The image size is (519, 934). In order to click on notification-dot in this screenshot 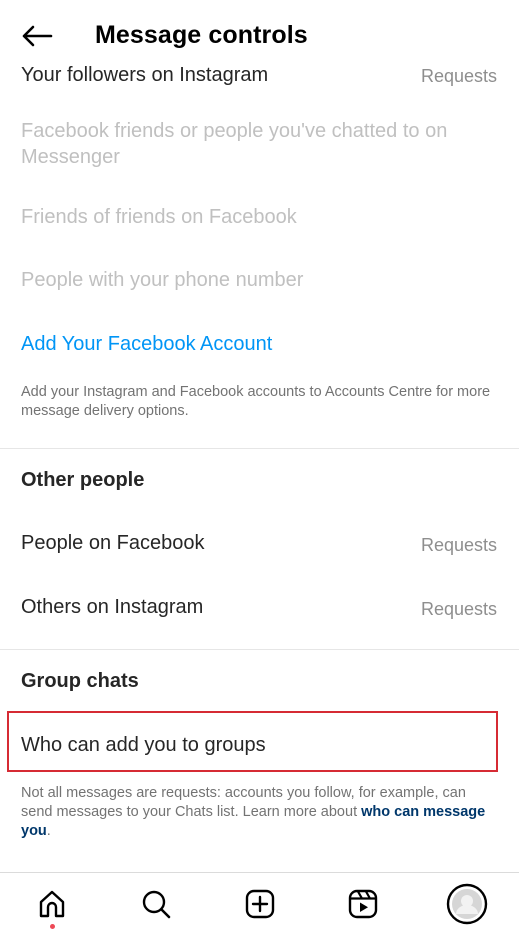, I will do `click(52, 926)`.